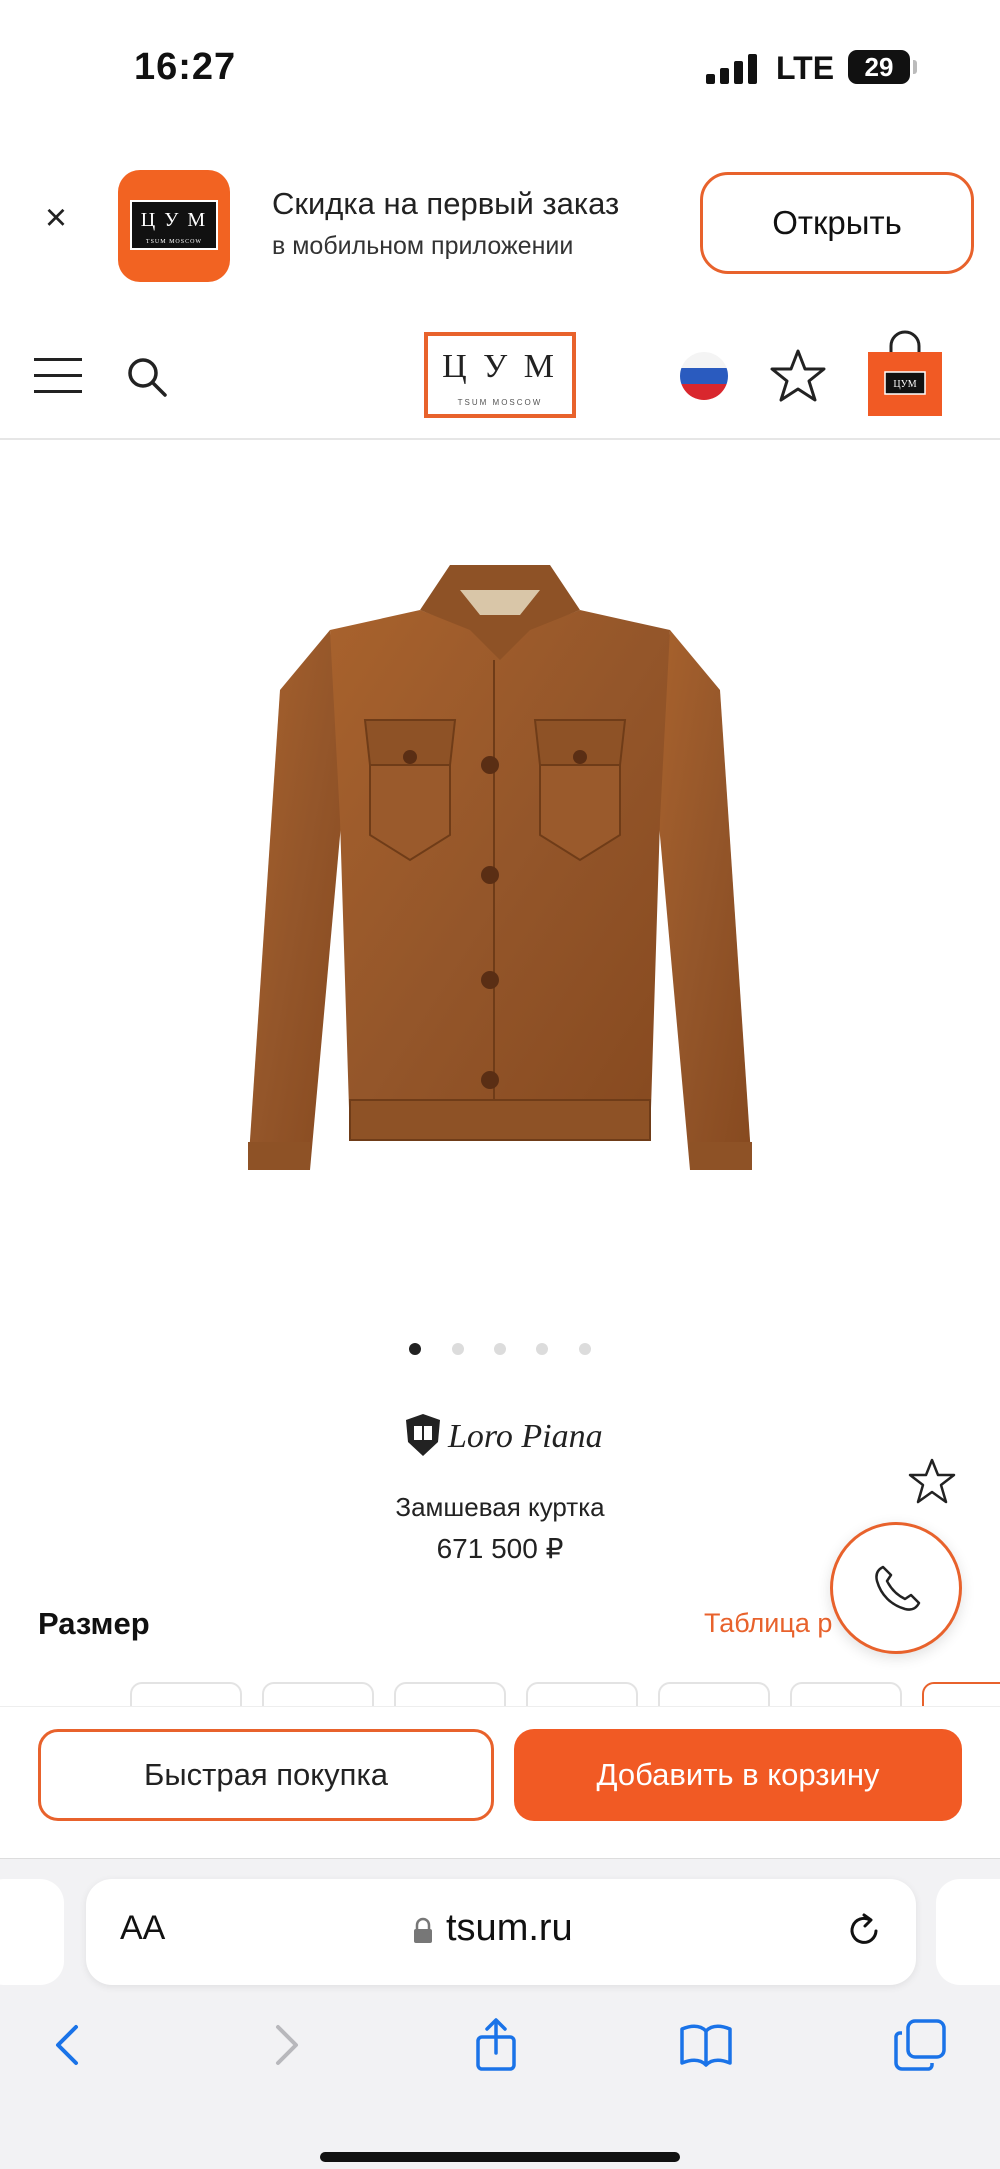 This screenshot has width=1000, height=2169. I want to click on banner-title: Скидка на первый заказ, so click(446, 203).